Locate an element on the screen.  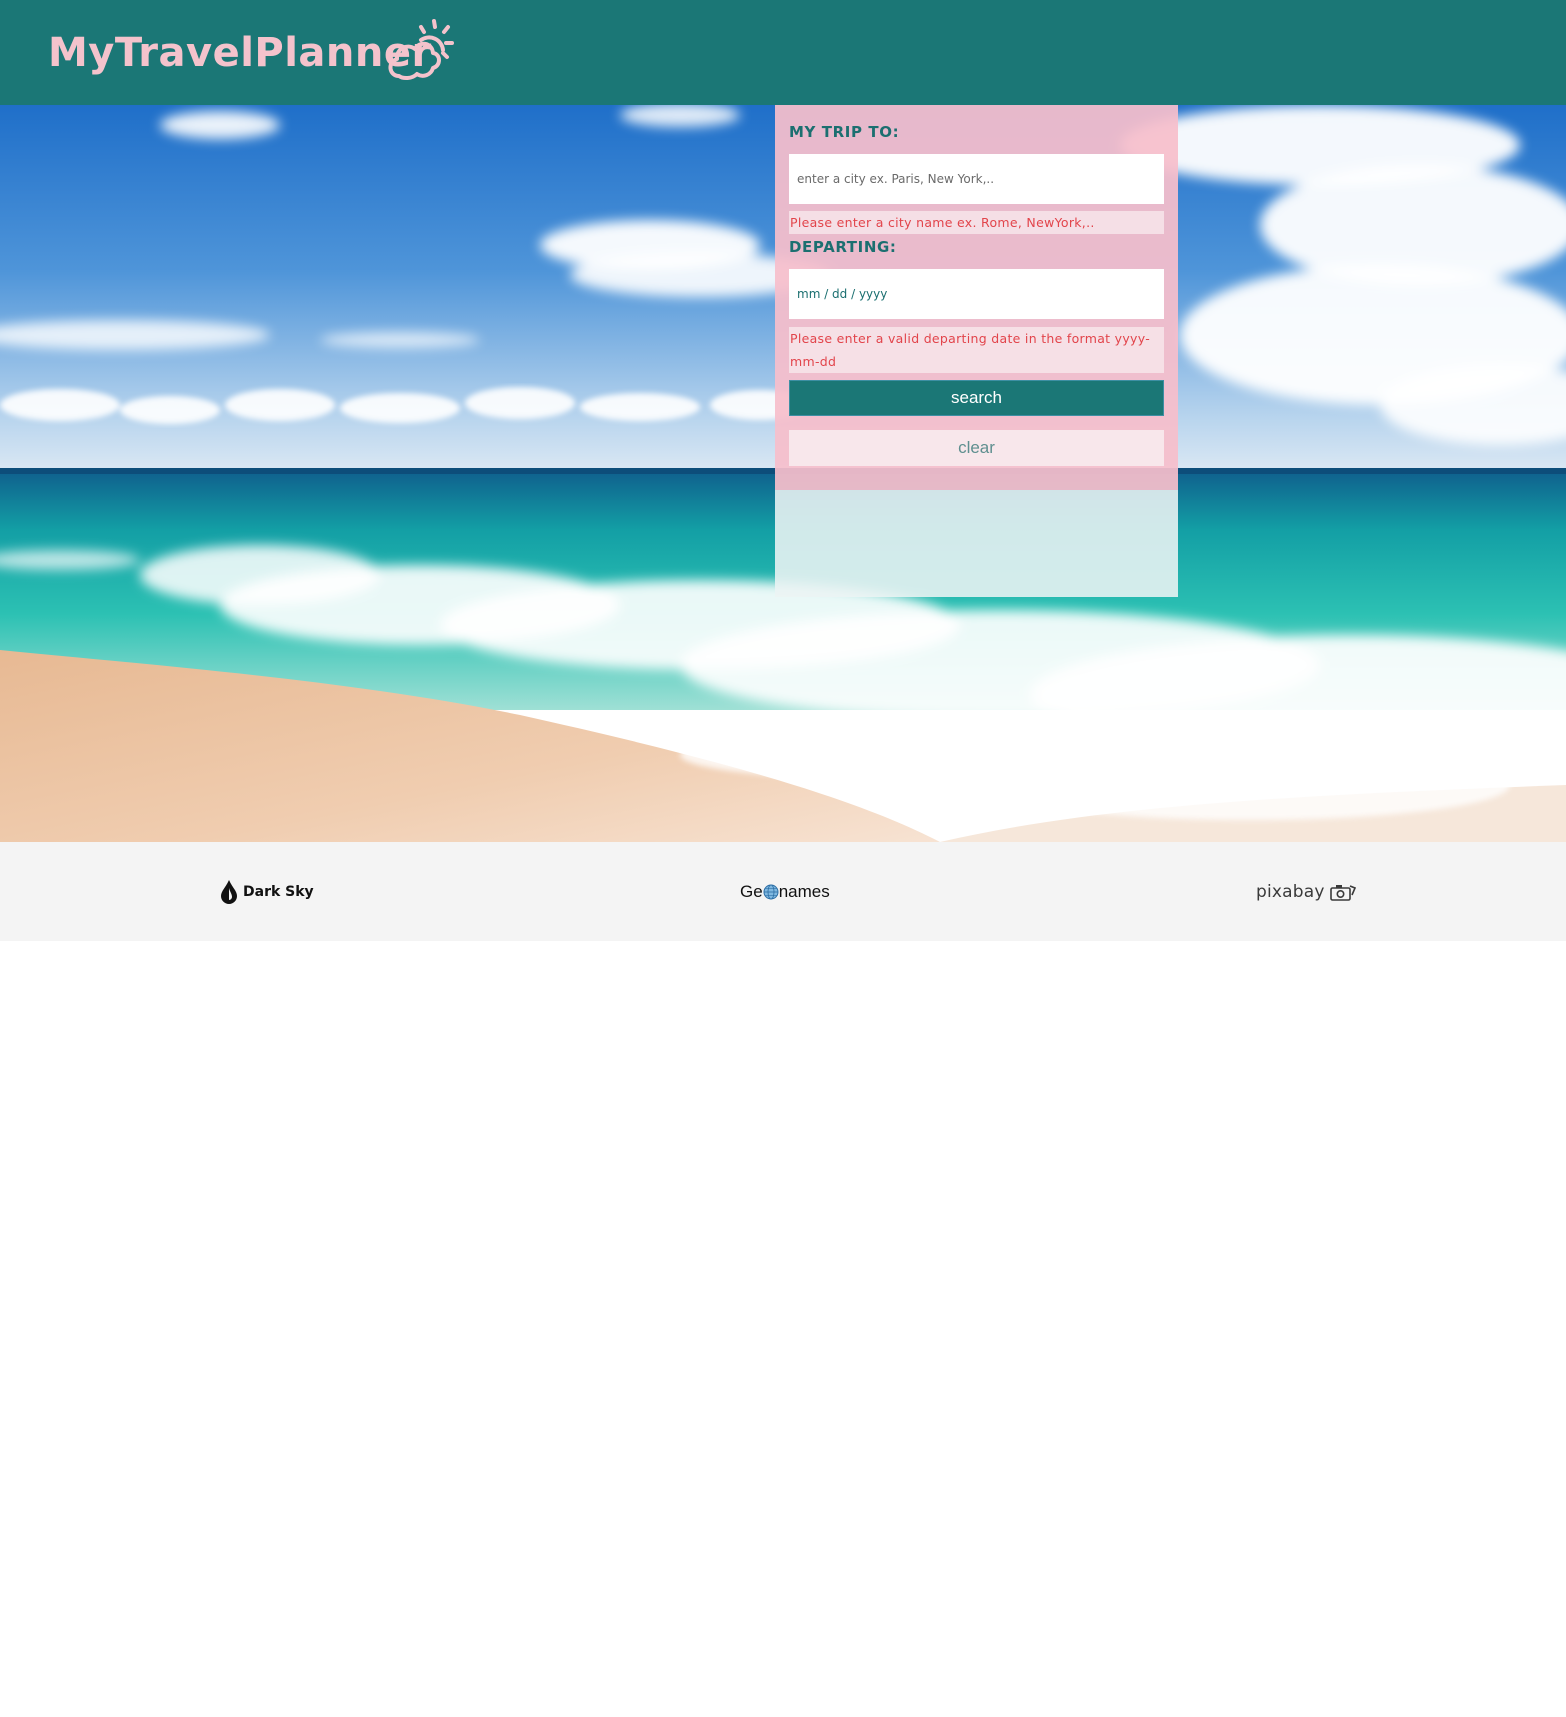
pixabay-credit-link: pixabay is located at coordinates (1306, 892).